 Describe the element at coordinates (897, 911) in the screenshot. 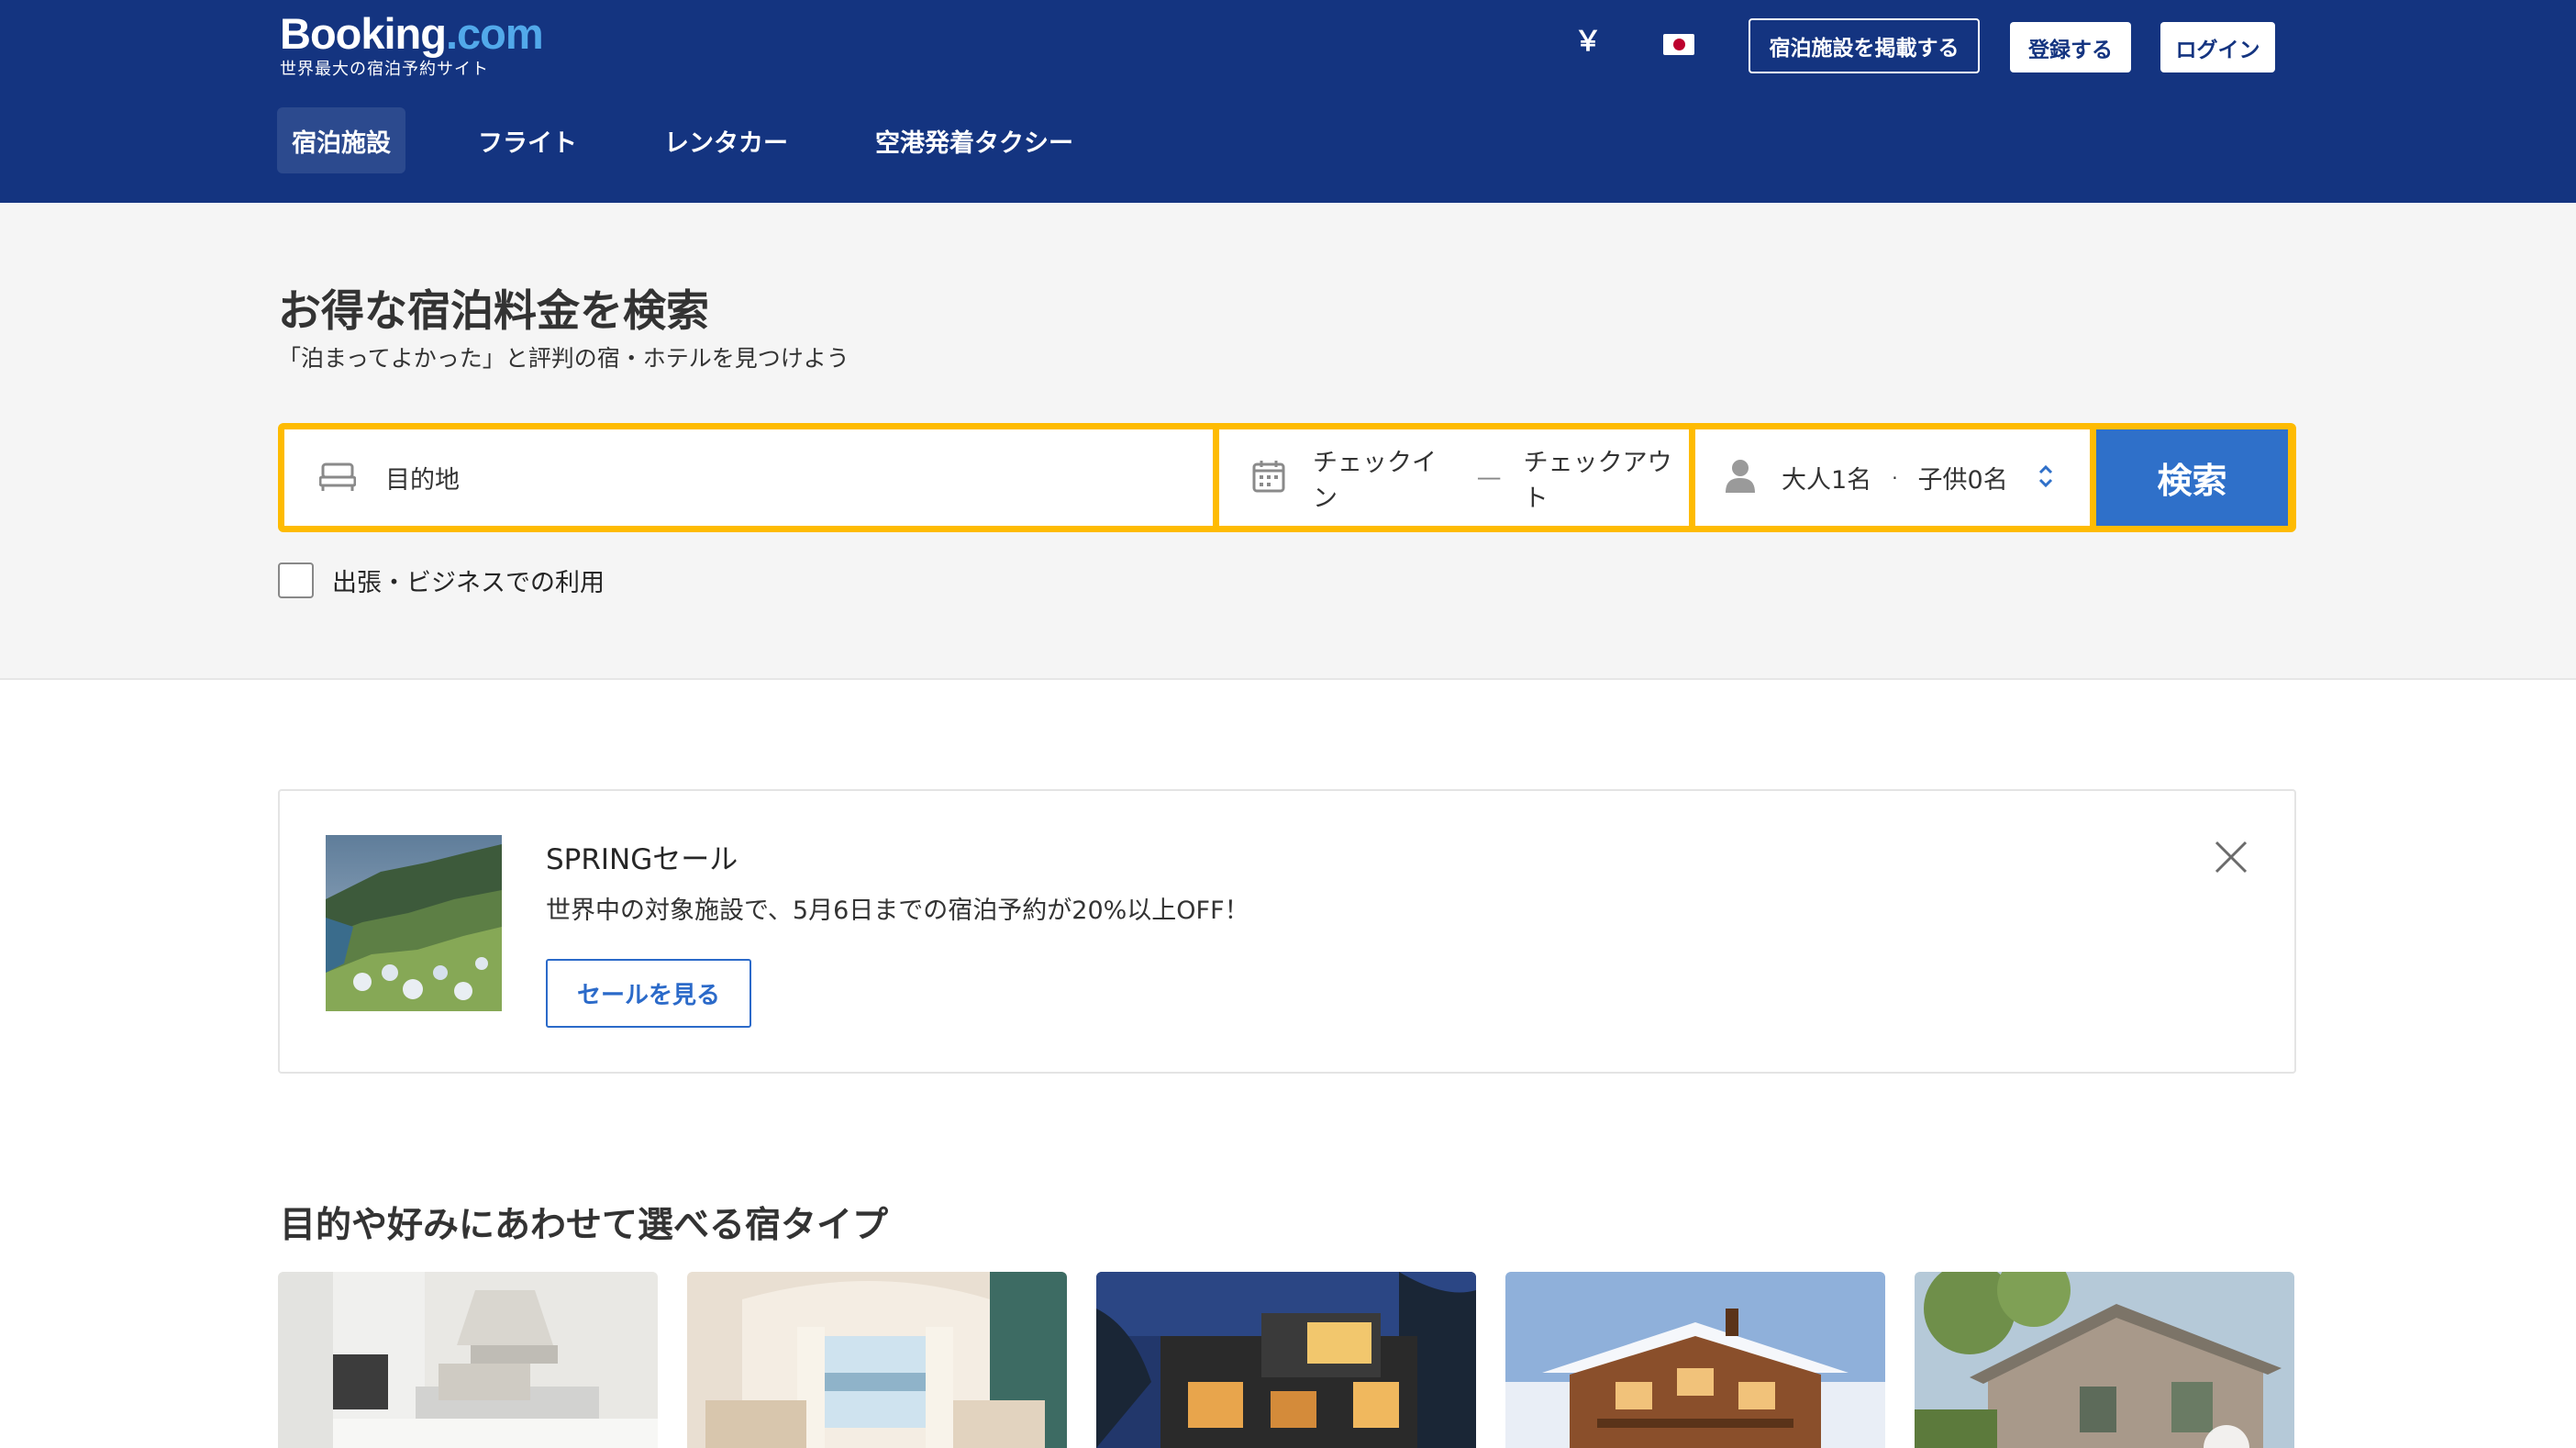

I see `promo-description: 世界中の対象施設で、5月6日までの宿泊予約が20%以上OFF！` at that location.